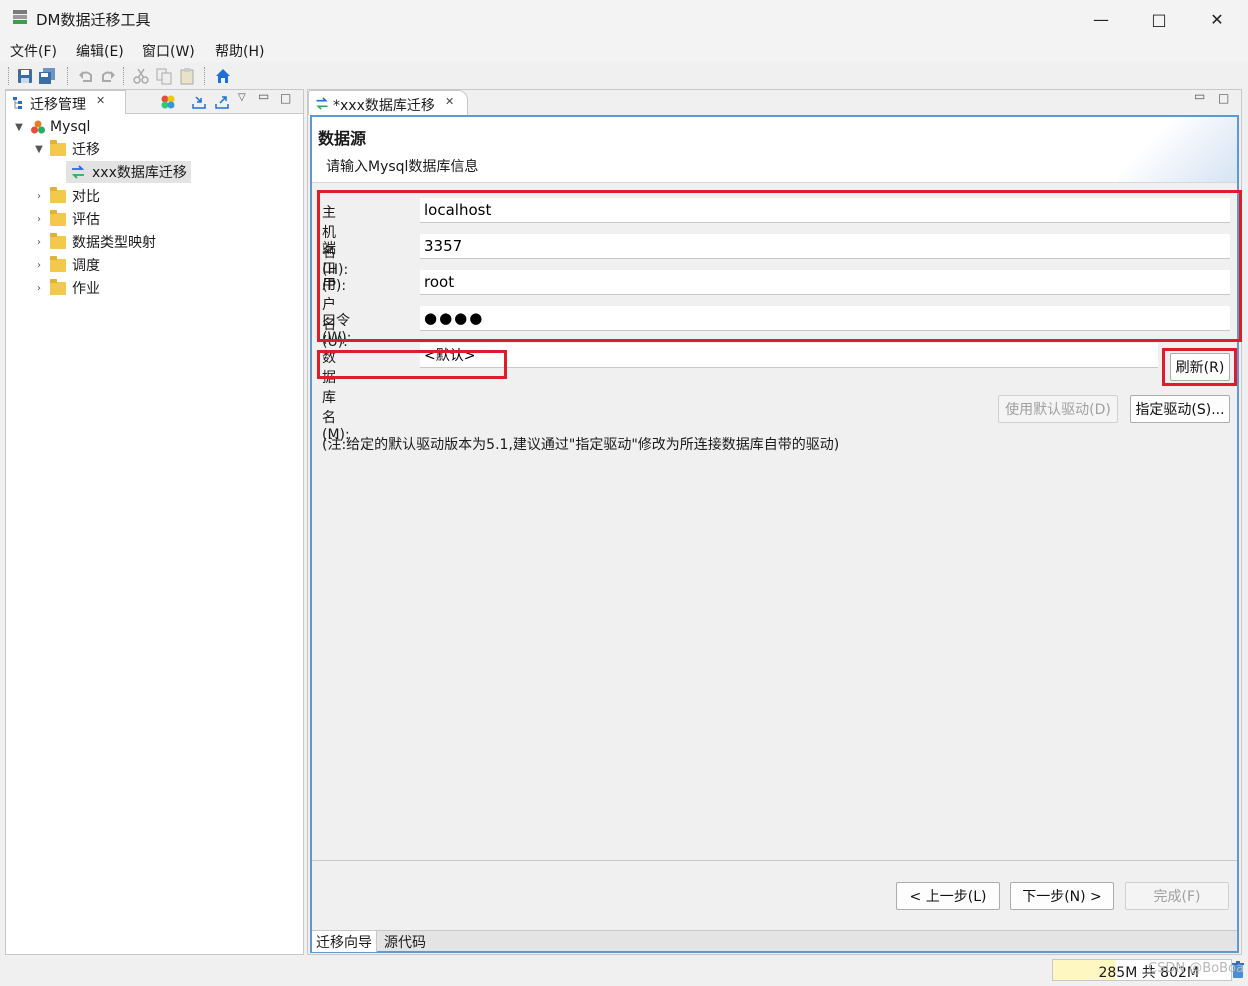 The image size is (1248, 986). Describe the element at coordinates (1200, 367) in the screenshot. I see `refresh-button: 刷新(R)` at that location.